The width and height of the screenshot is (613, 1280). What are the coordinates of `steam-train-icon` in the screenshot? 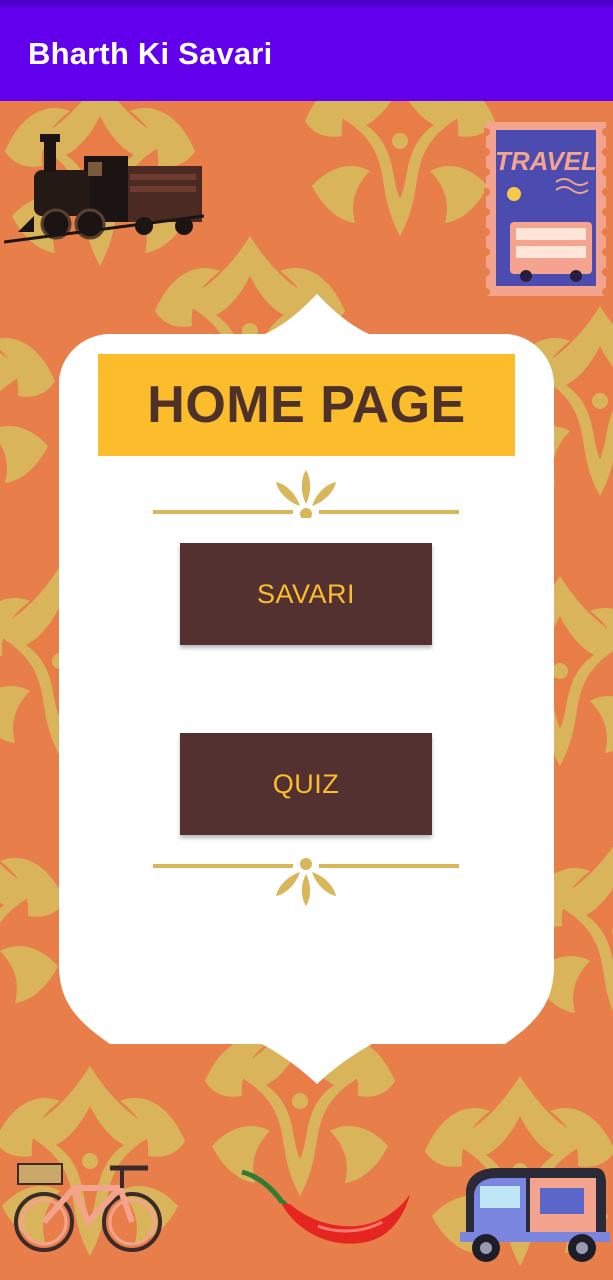 It's located at (104, 189).